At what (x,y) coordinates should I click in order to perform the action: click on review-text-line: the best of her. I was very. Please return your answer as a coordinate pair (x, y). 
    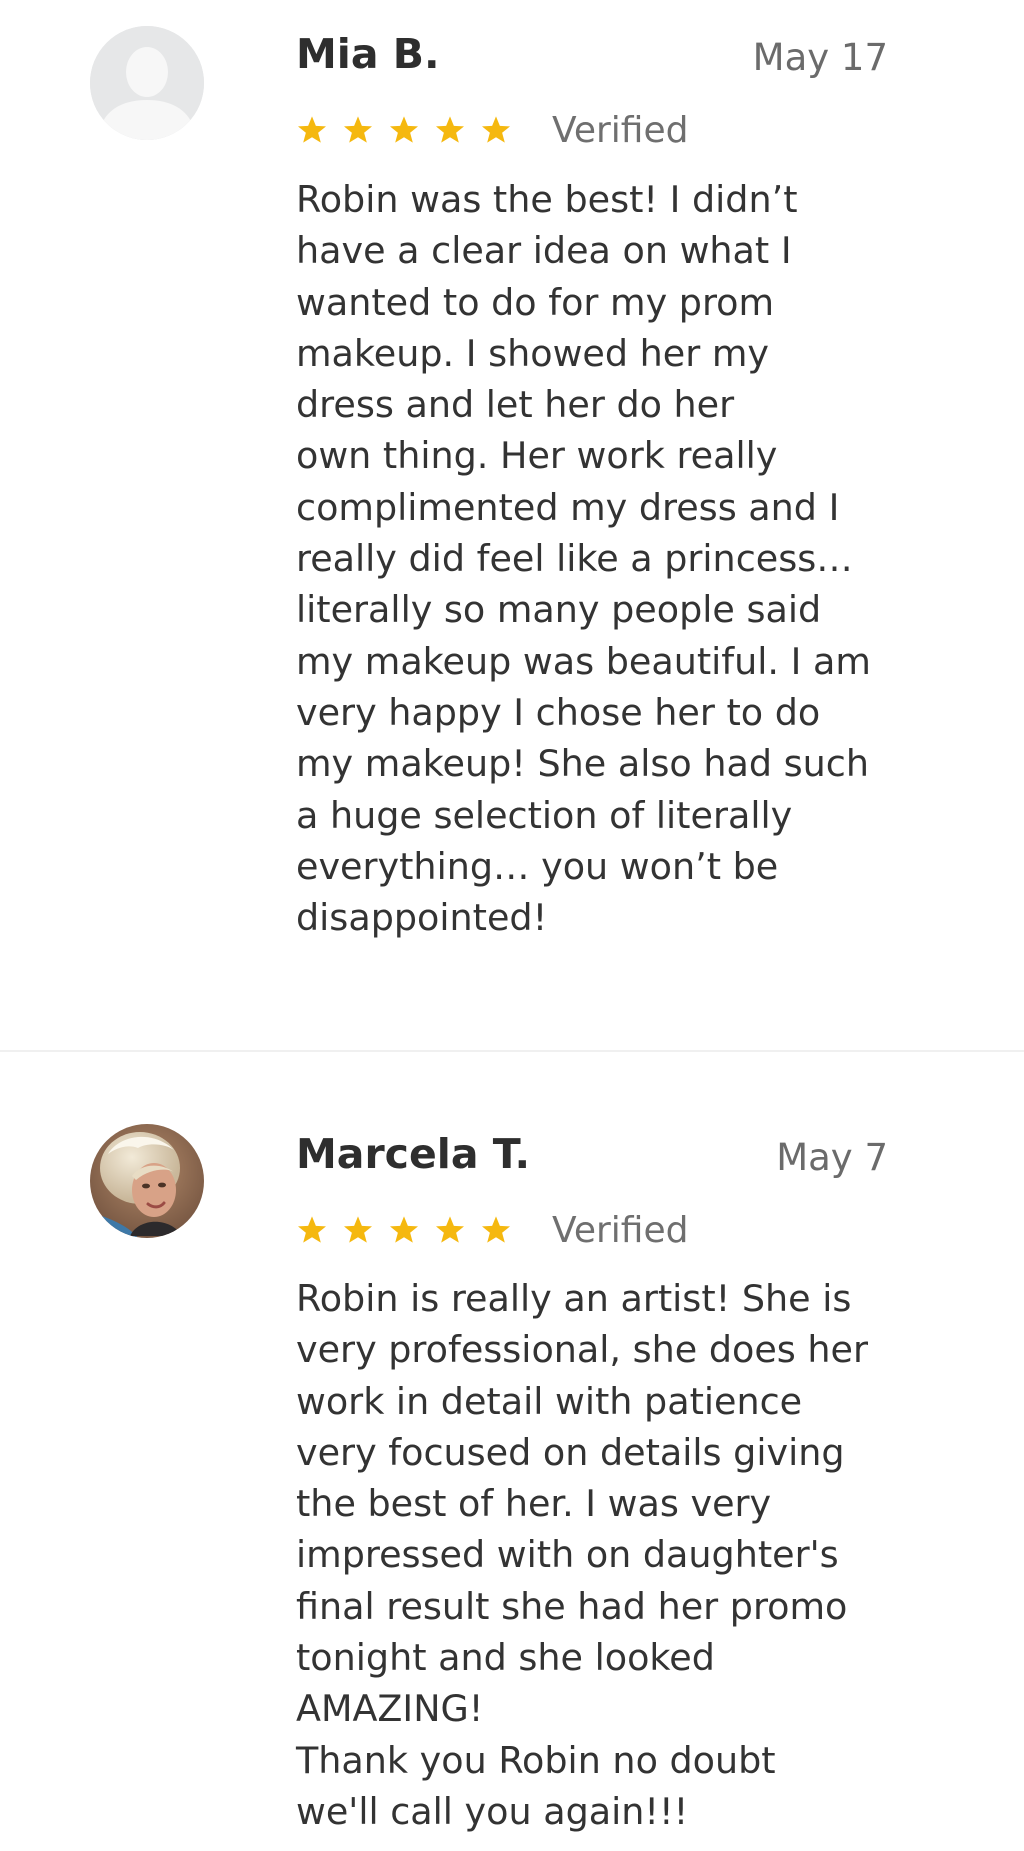
    Looking at the image, I should click on (534, 1504).